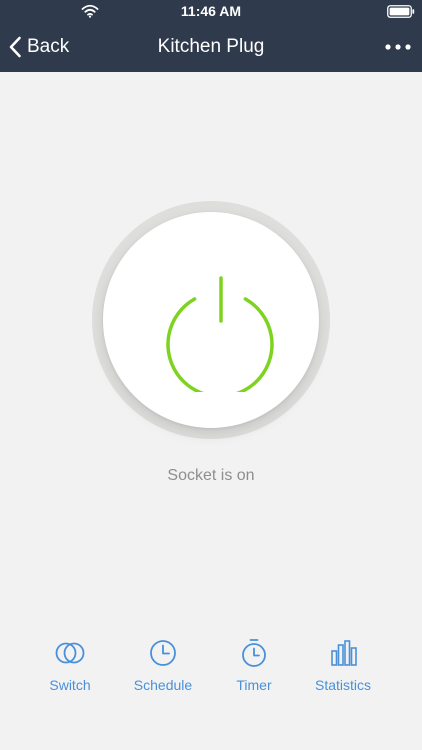 Image resolution: width=422 pixels, height=750 pixels. I want to click on power-button, so click(211, 320).